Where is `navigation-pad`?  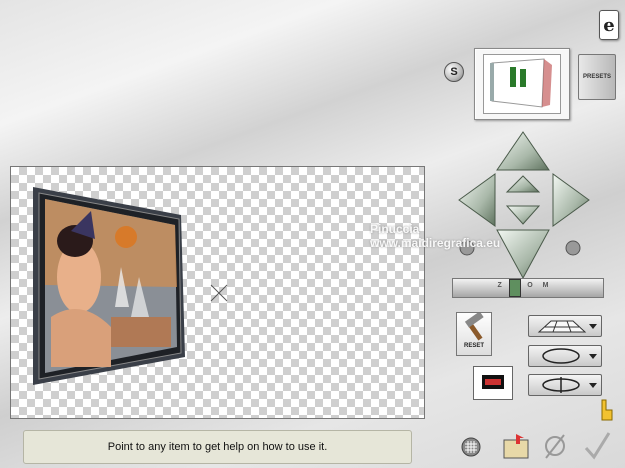
navigation-pad is located at coordinates (524, 205).